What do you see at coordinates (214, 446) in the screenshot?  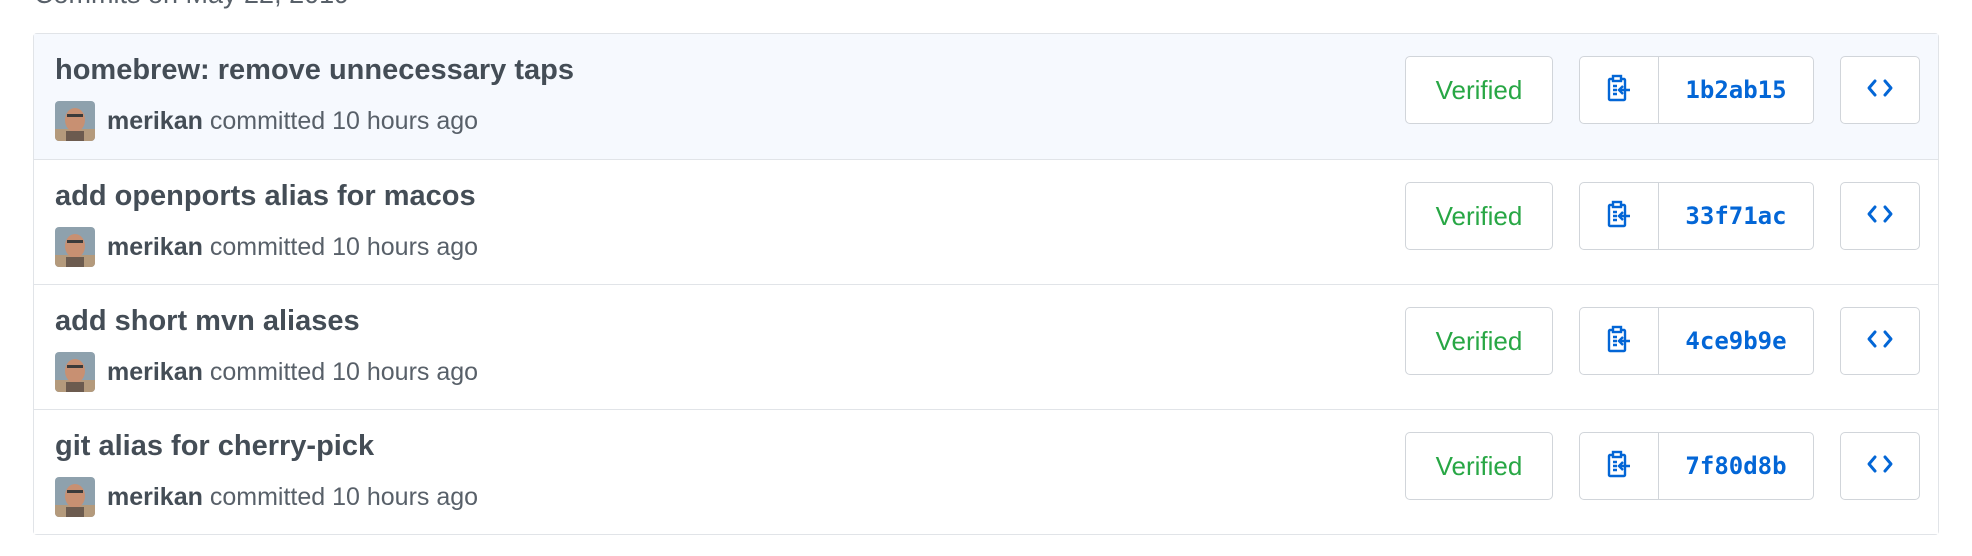 I see `commit-title-link: git alias for cherry-pick` at bounding box center [214, 446].